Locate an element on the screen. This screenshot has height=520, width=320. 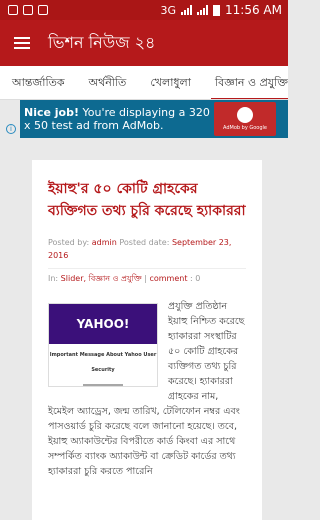
posted-date-label: Posted date: is located at coordinates (144, 242).